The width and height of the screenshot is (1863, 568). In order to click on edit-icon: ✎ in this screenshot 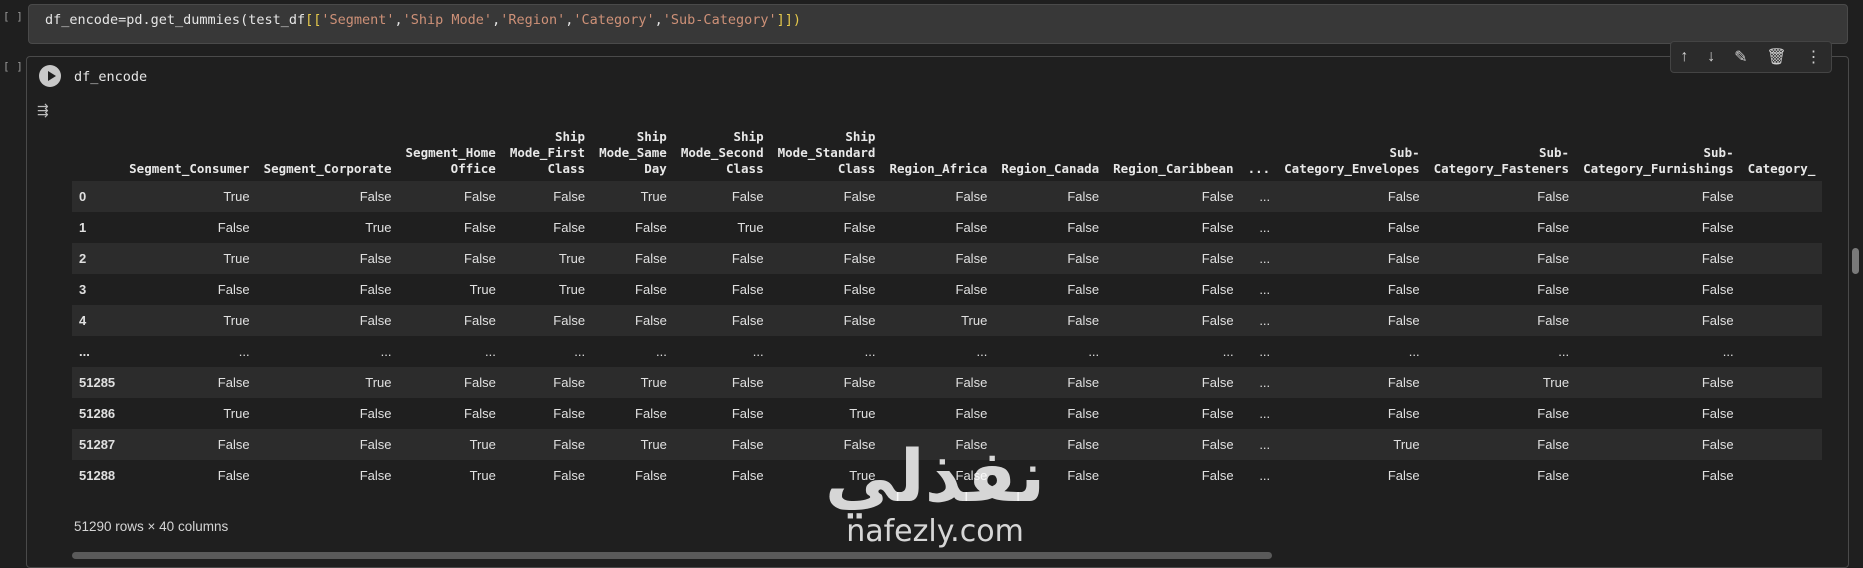, I will do `click(1740, 57)`.